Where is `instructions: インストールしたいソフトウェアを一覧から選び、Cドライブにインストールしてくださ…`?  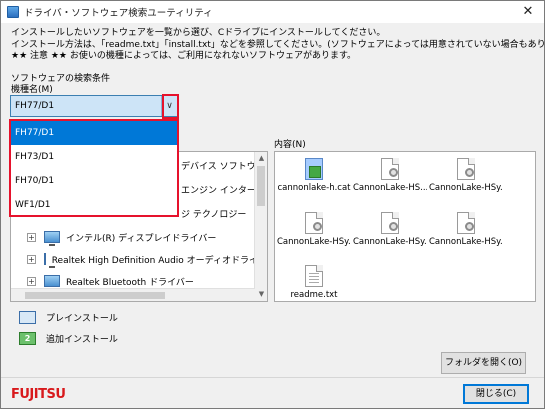 instructions: インストールしたいソフトウェアを一覧から選び、Cドライブにインストールしてくださ… is located at coordinates (278, 45).